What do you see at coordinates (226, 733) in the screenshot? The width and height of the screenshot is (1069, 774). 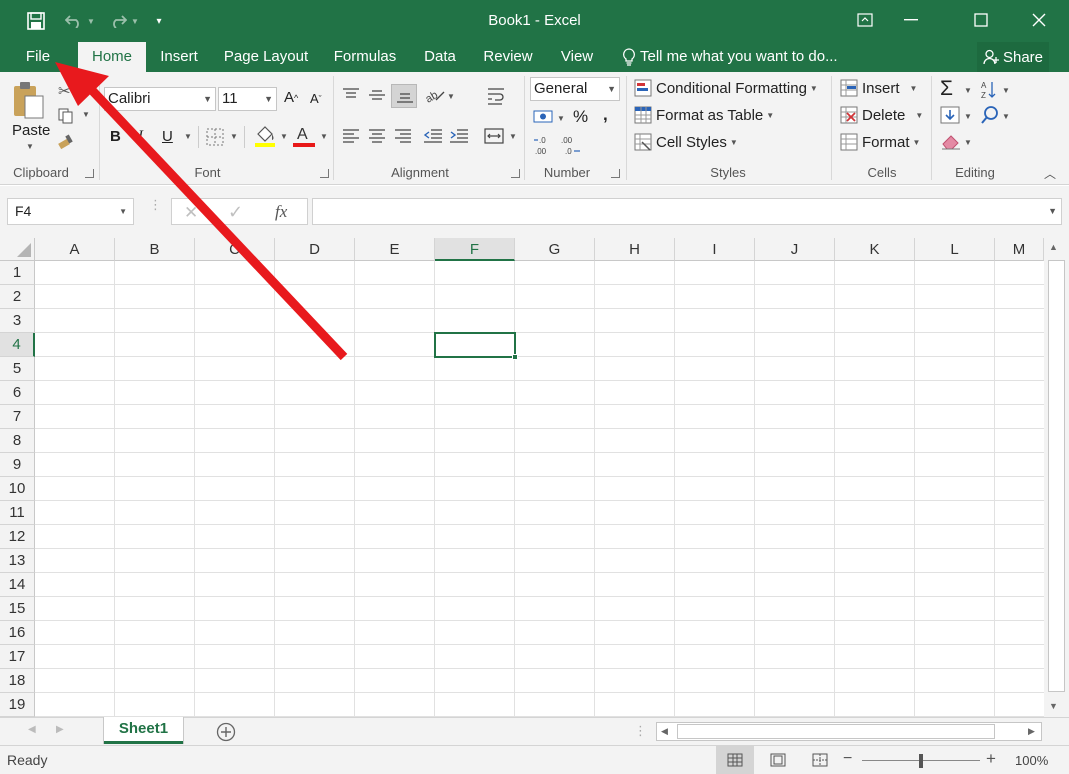 I see `new-sheet-icon` at bounding box center [226, 733].